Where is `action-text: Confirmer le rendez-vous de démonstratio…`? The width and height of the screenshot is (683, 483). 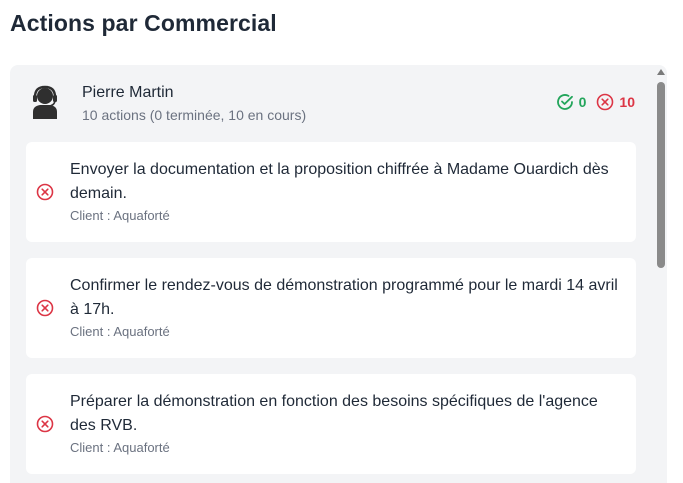
action-text: Confirmer le rendez-vous de démonstratio… is located at coordinates (344, 297).